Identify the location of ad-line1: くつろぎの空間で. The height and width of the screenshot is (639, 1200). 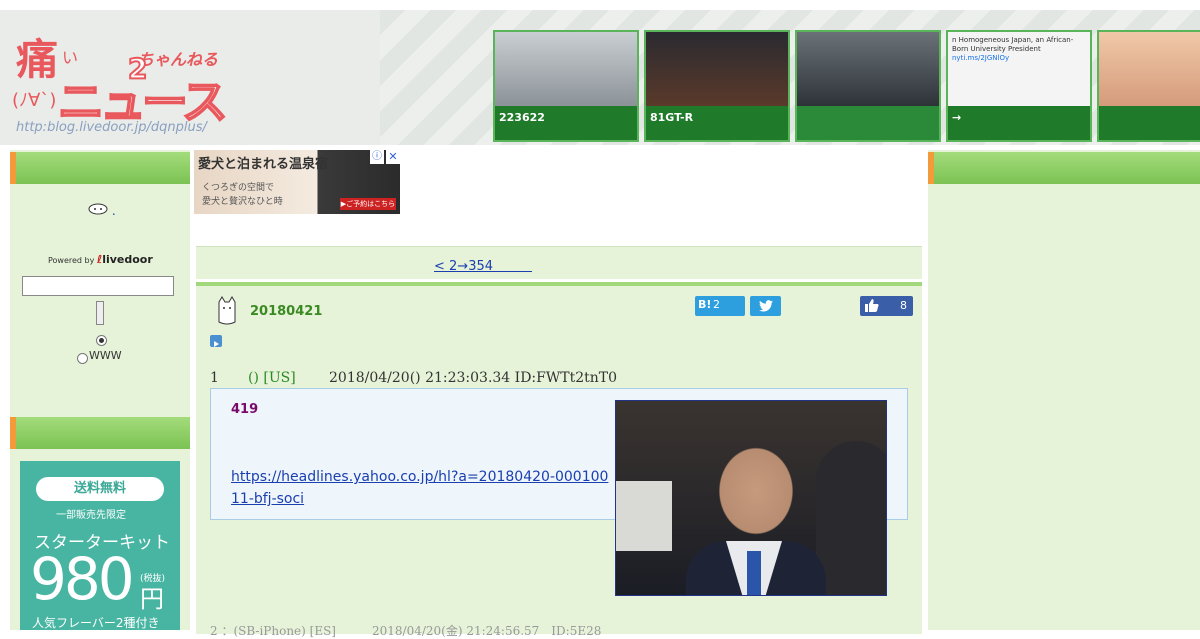
(238, 188).